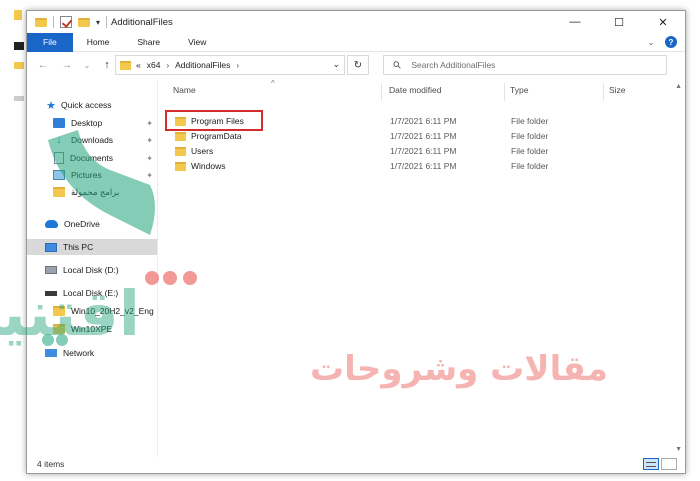  What do you see at coordinates (98, 22) in the screenshot?
I see `customize-quick-access-icon: ▾` at bounding box center [98, 22].